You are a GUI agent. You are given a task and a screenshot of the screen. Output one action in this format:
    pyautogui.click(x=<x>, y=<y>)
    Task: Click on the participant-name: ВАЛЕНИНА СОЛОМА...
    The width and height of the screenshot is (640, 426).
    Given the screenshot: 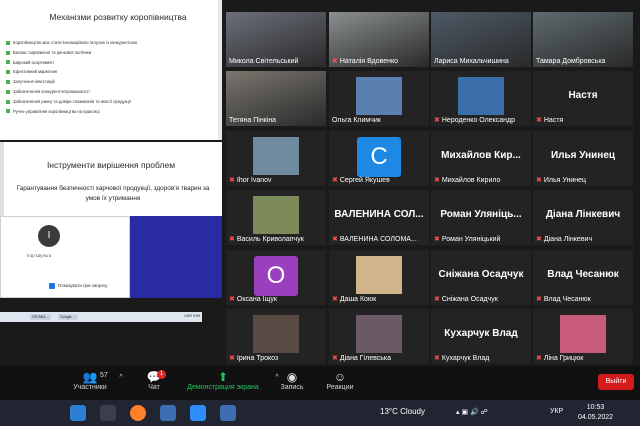 What is the action you would take?
    pyautogui.click(x=378, y=239)
    